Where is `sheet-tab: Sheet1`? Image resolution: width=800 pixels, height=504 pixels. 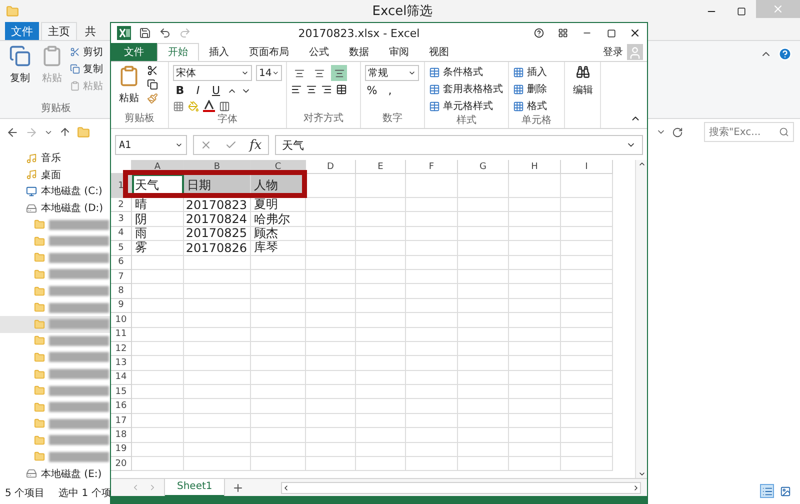 sheet-tab: Sheet1 is located at coordinates (194, 487).